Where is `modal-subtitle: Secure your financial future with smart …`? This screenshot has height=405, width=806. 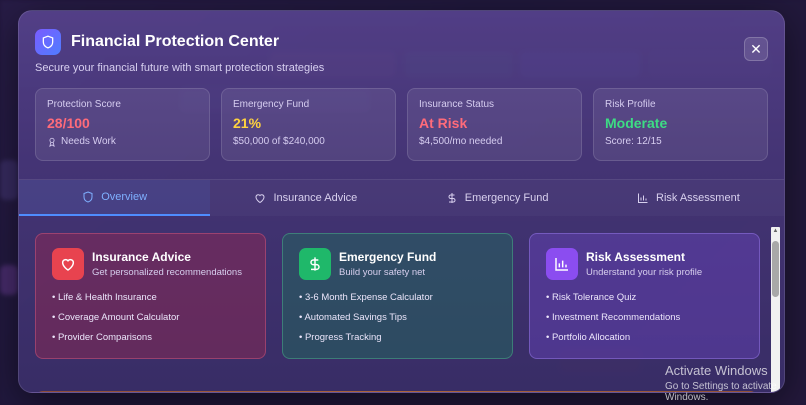
modal-subtitle: Secure your financial future with smart … is located at coordinates (180, 68).